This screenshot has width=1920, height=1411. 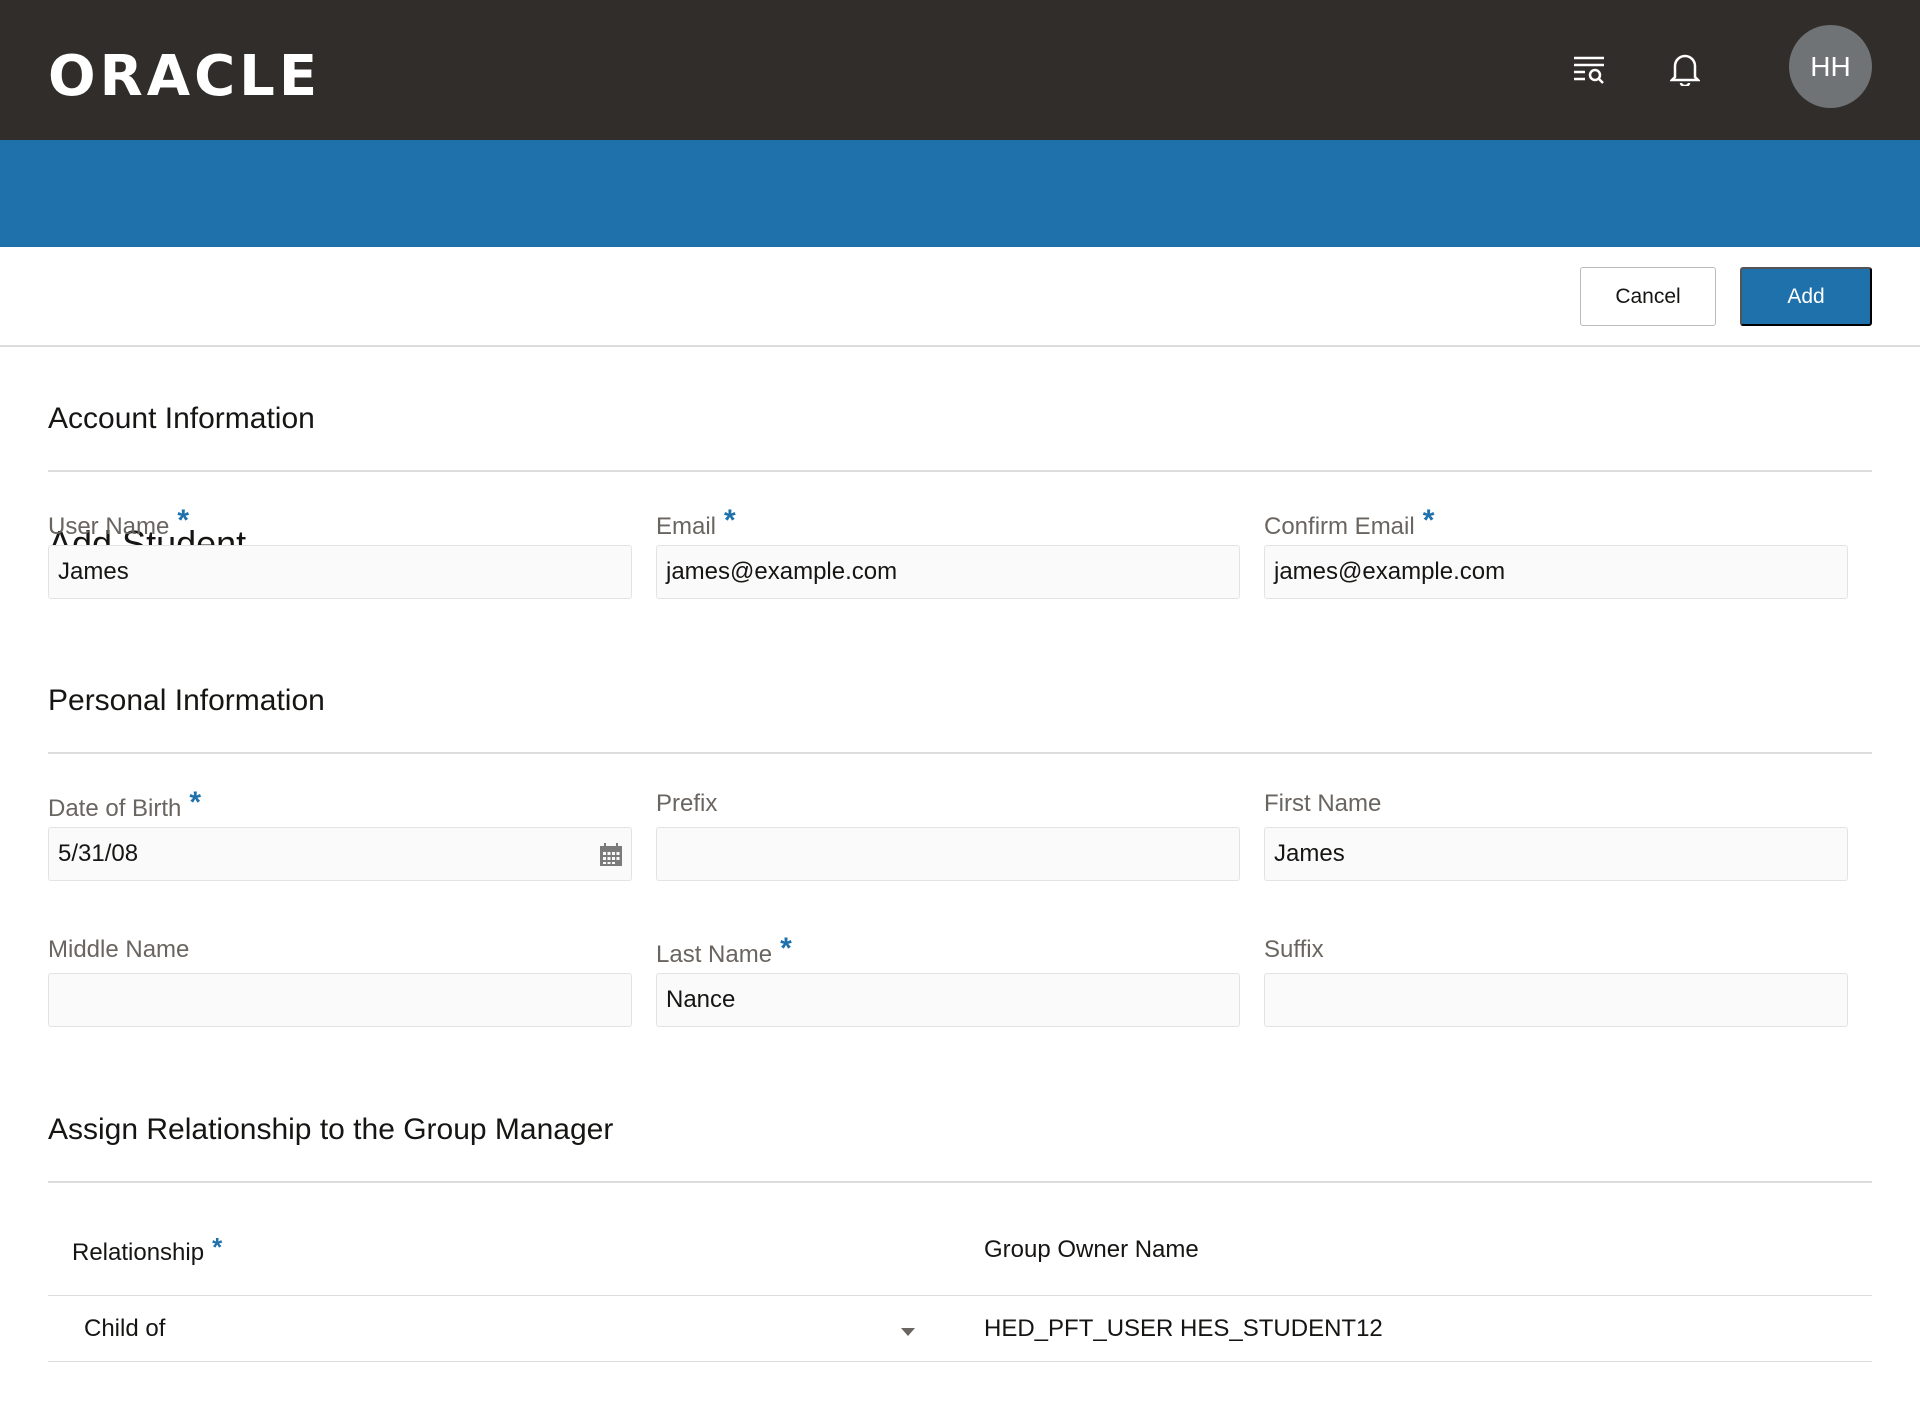 What do you see at coordinates (1556, 1000) in the screenshot?
I see `suffix-input` at bounding box center [1556, 1000].